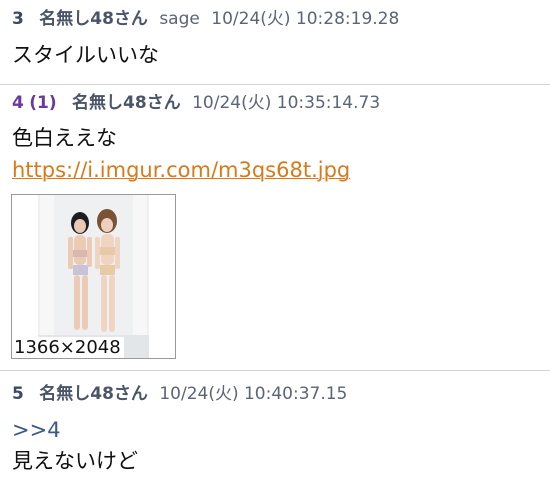 This screenshot has width=550, height=483. What do you see at coordinates (205, 19) in the screenshot?
I see `post-header: 3 名無し48さん sage 10/24(火) 10:28:19.28` at bounding box center [205, 19].